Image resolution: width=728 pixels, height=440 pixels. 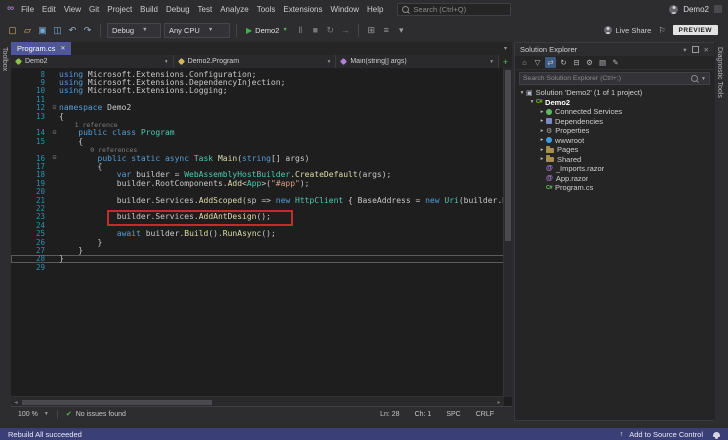 What do you see at coordinates (330, 30) in the screenshot?
I see `restart-icon: ↻` at bounding box center [330, 30].